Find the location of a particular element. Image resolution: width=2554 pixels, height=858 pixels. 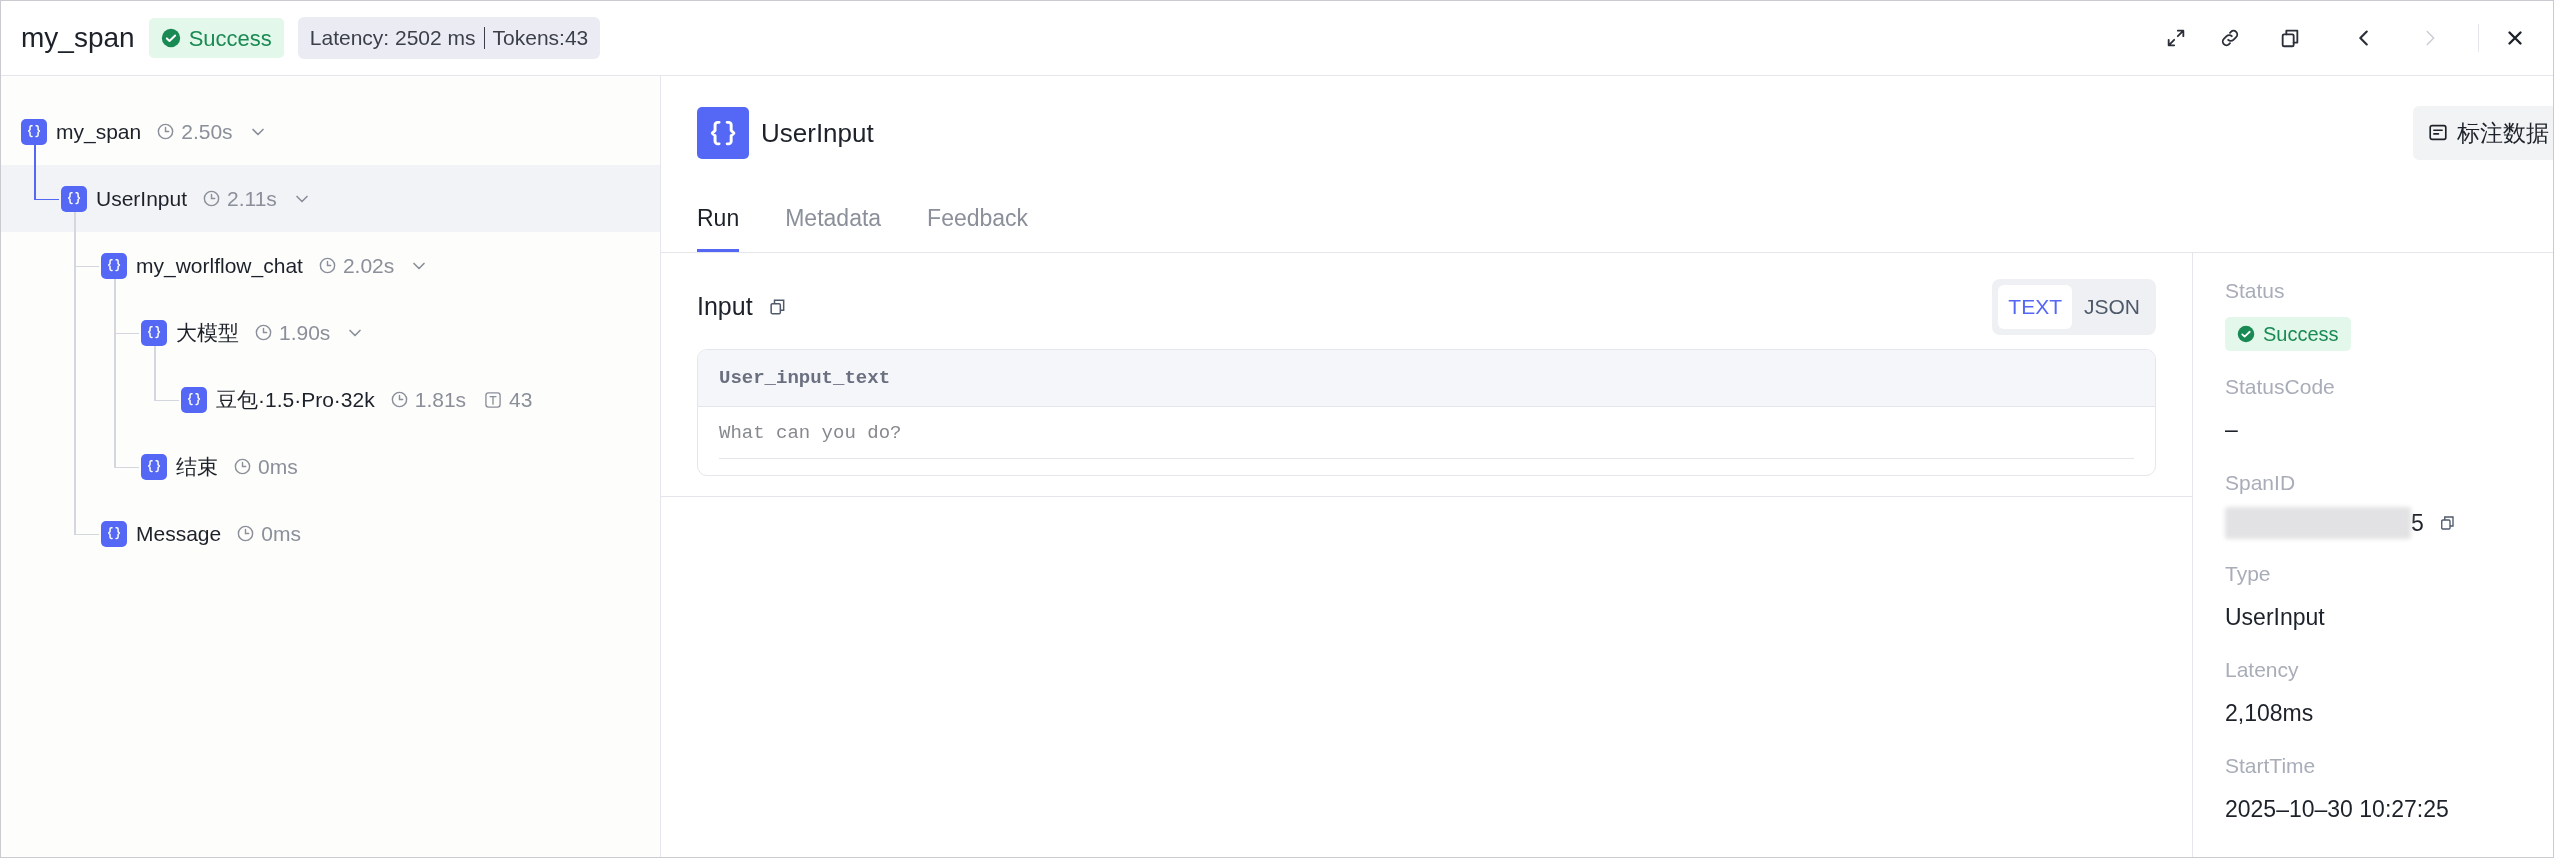

tree-row: 豆包·1.5·Pro·32k 1.81s 43 is located at coordinates (330, 399).